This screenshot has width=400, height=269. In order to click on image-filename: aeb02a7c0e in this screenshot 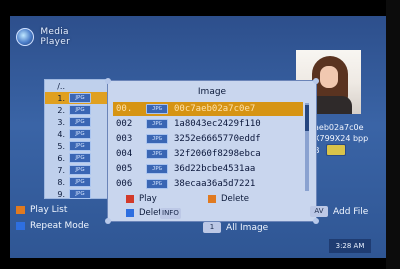, I will do `click(339, 127)`.